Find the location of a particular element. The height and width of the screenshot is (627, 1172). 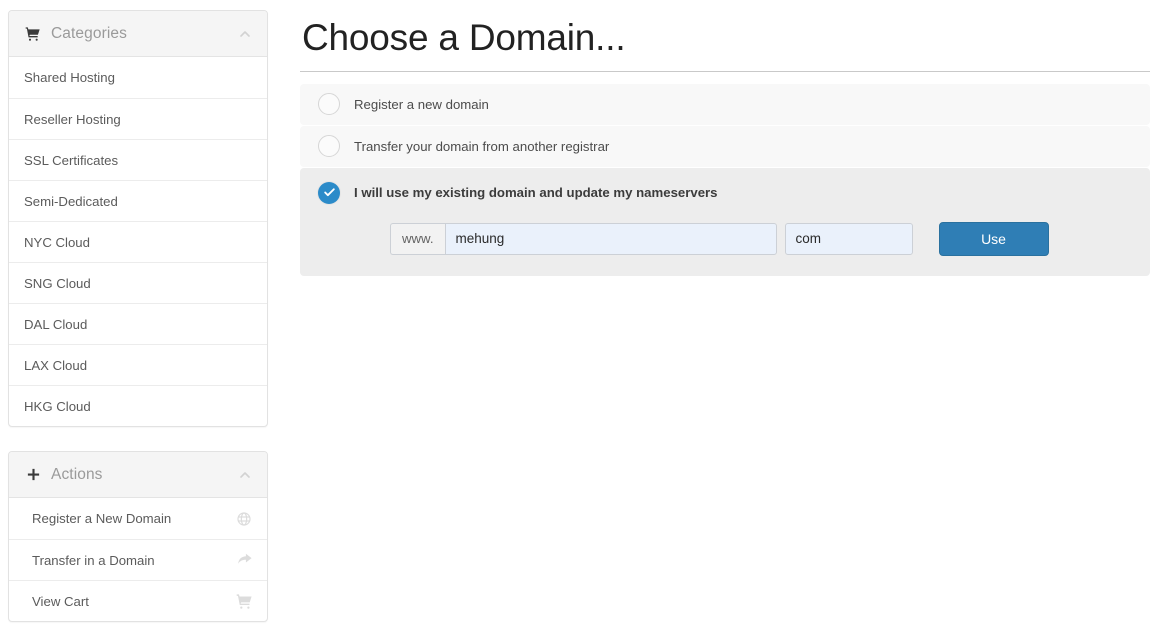

sidebar-item-lax-cloud: LAX Cloud is located at coordinates (138, 364).